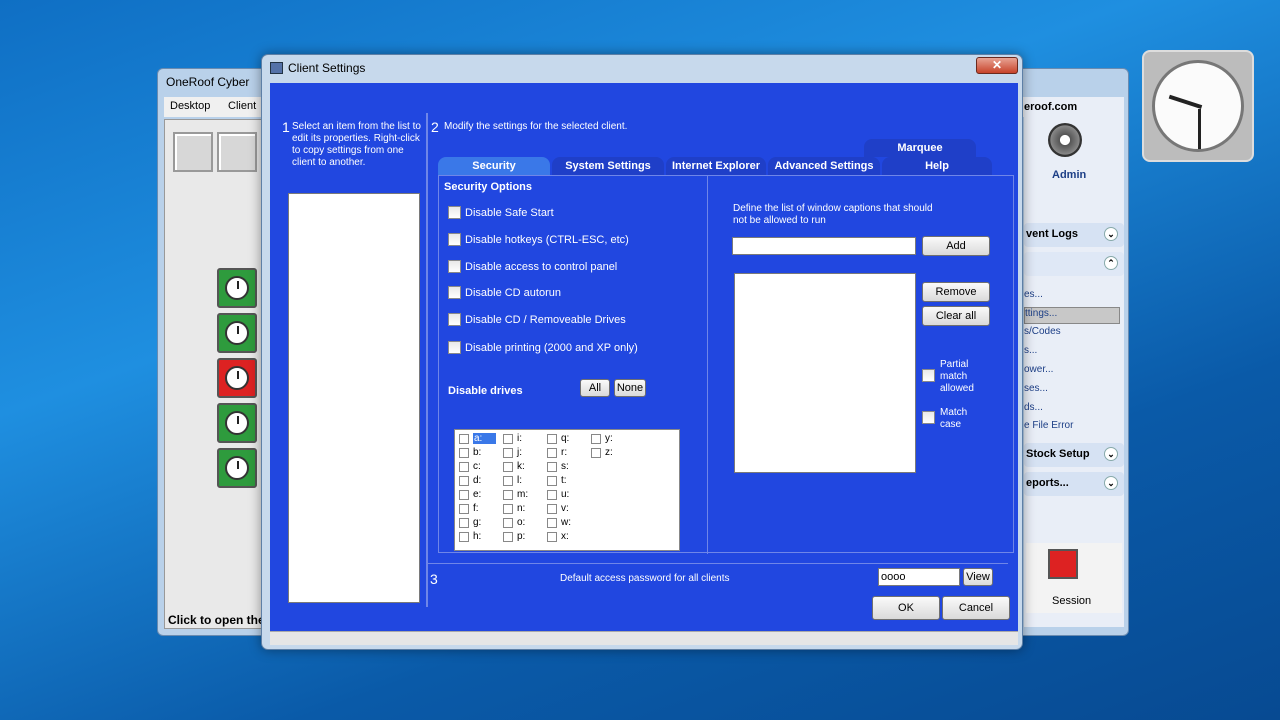 The image size is (1280, 720). I want to click on checkbox-disable-safe-start, so click(454, 212).